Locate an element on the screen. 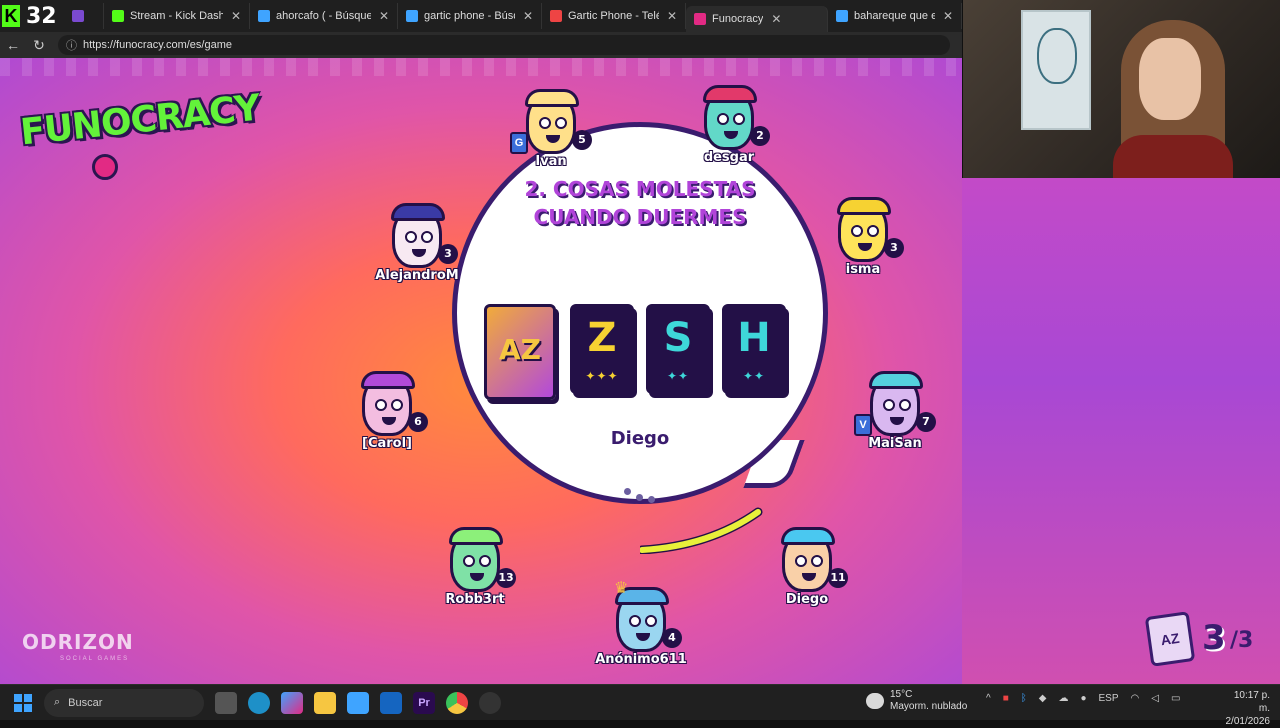 Image resolution: width=1280 pixels, height=728 pixels. weather-temp: 15°C is located at coordinates (901, 694).